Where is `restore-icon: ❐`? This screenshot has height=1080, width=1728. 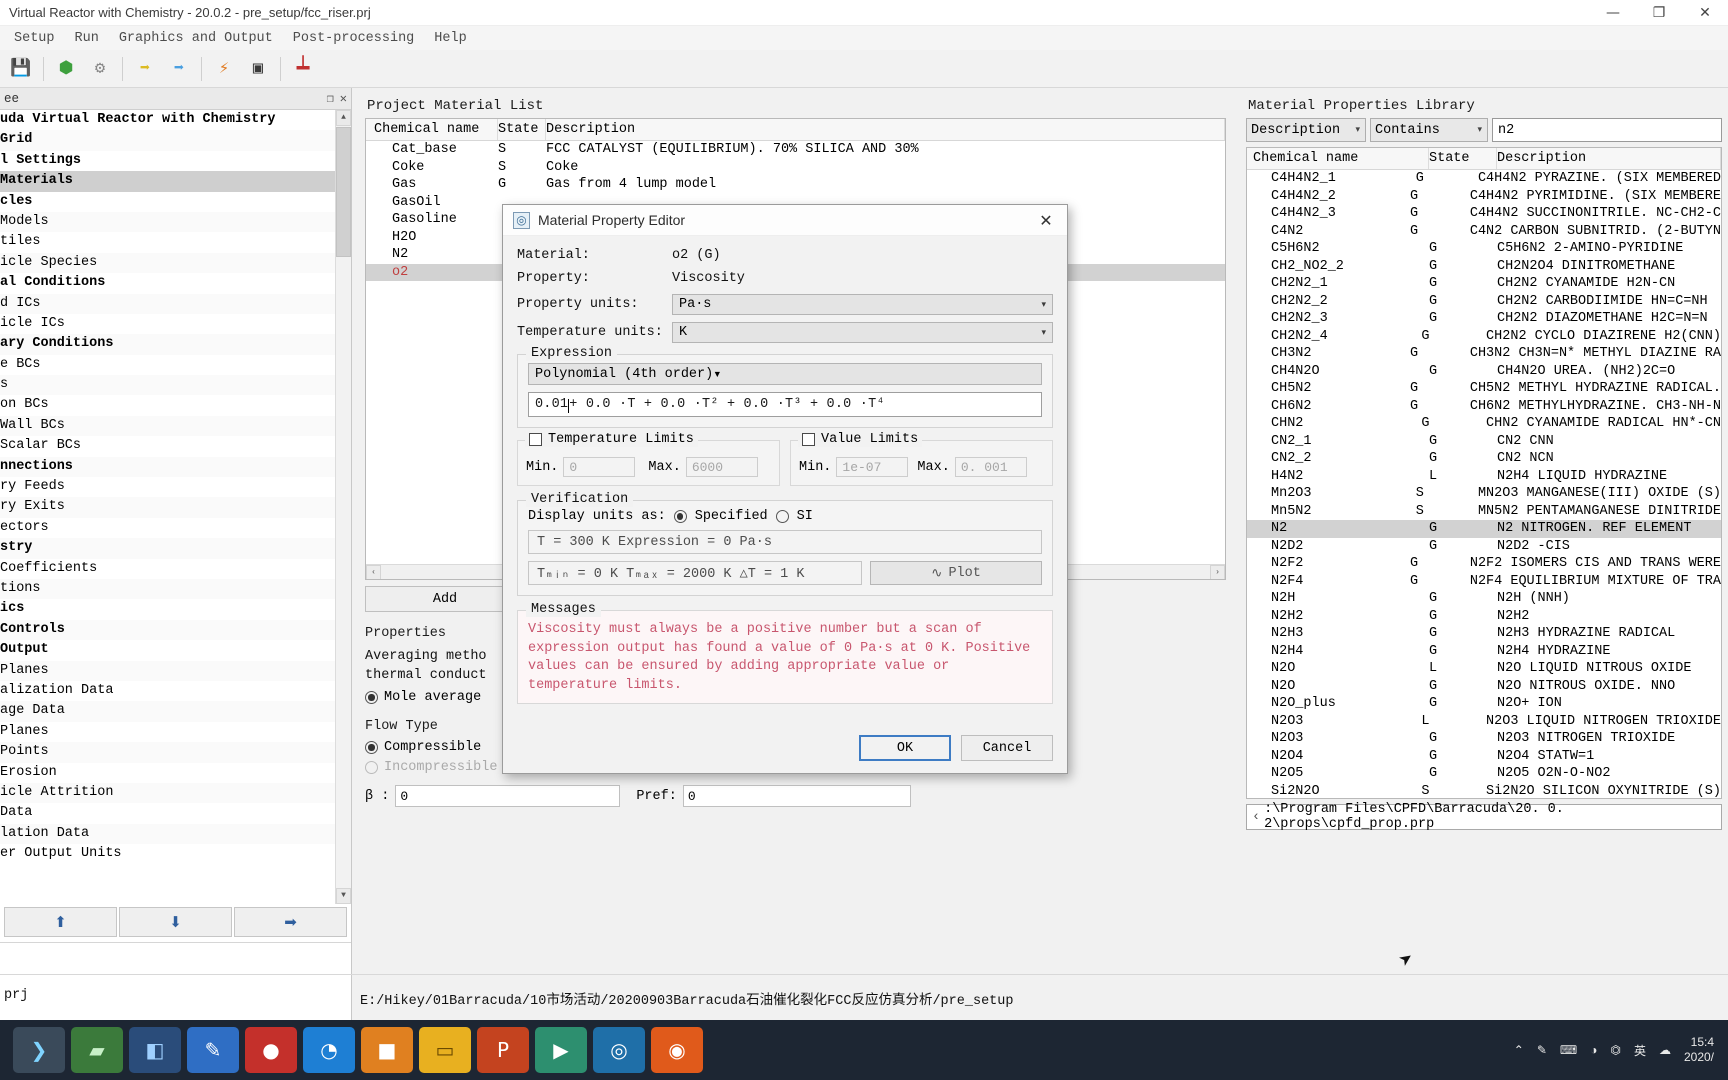
restore-icon: ❐ is located at coordinates (330, 98).